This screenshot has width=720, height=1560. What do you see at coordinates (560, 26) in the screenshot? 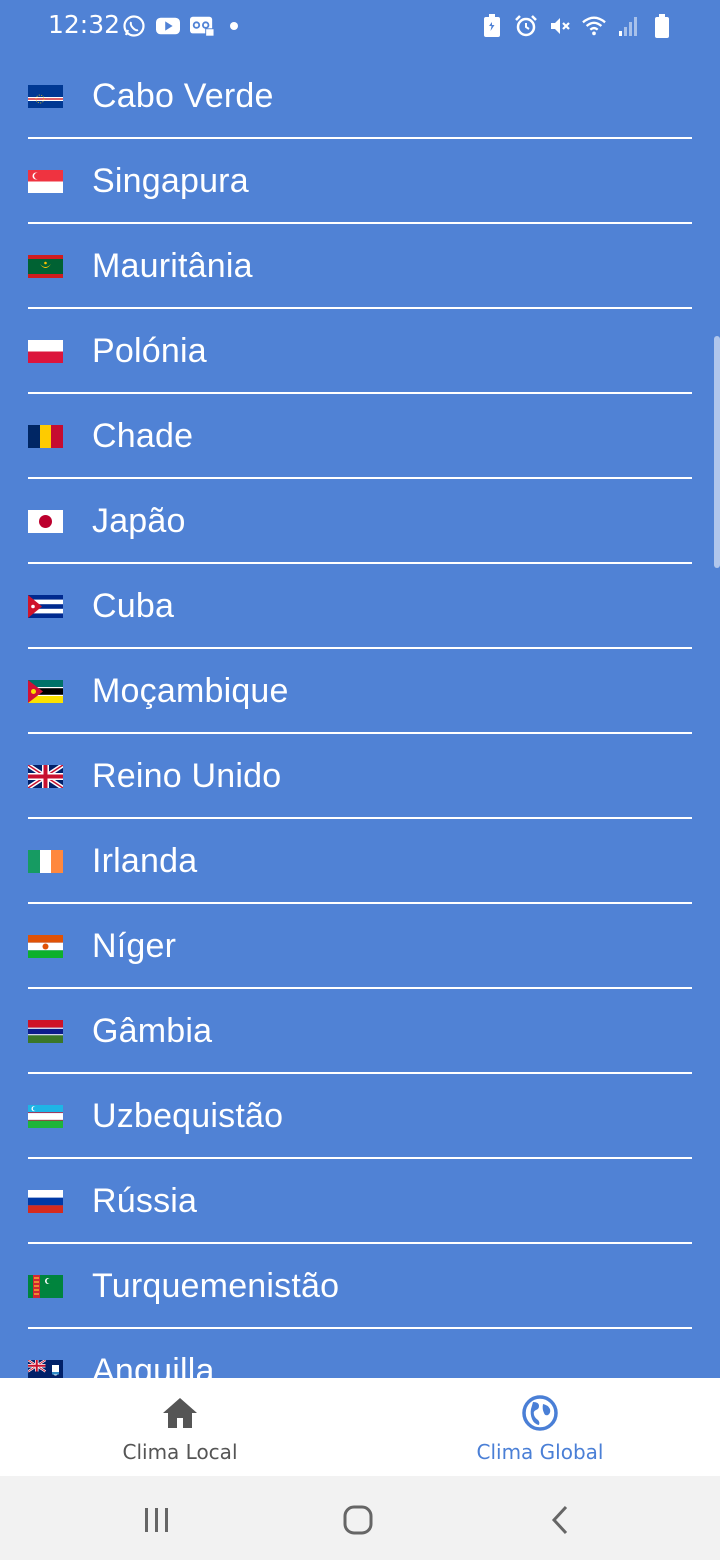
I see `mute-icon` at bounding box center [560, 26].